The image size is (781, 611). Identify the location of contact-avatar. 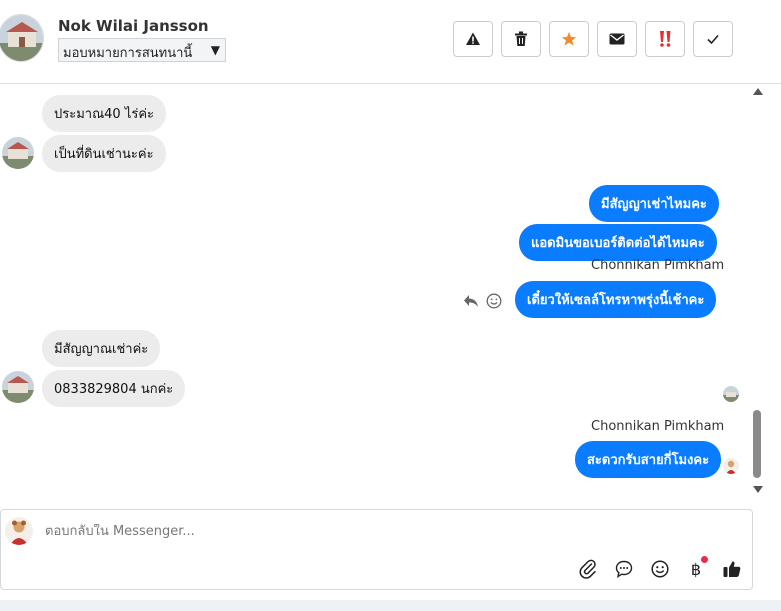
(22, 38).